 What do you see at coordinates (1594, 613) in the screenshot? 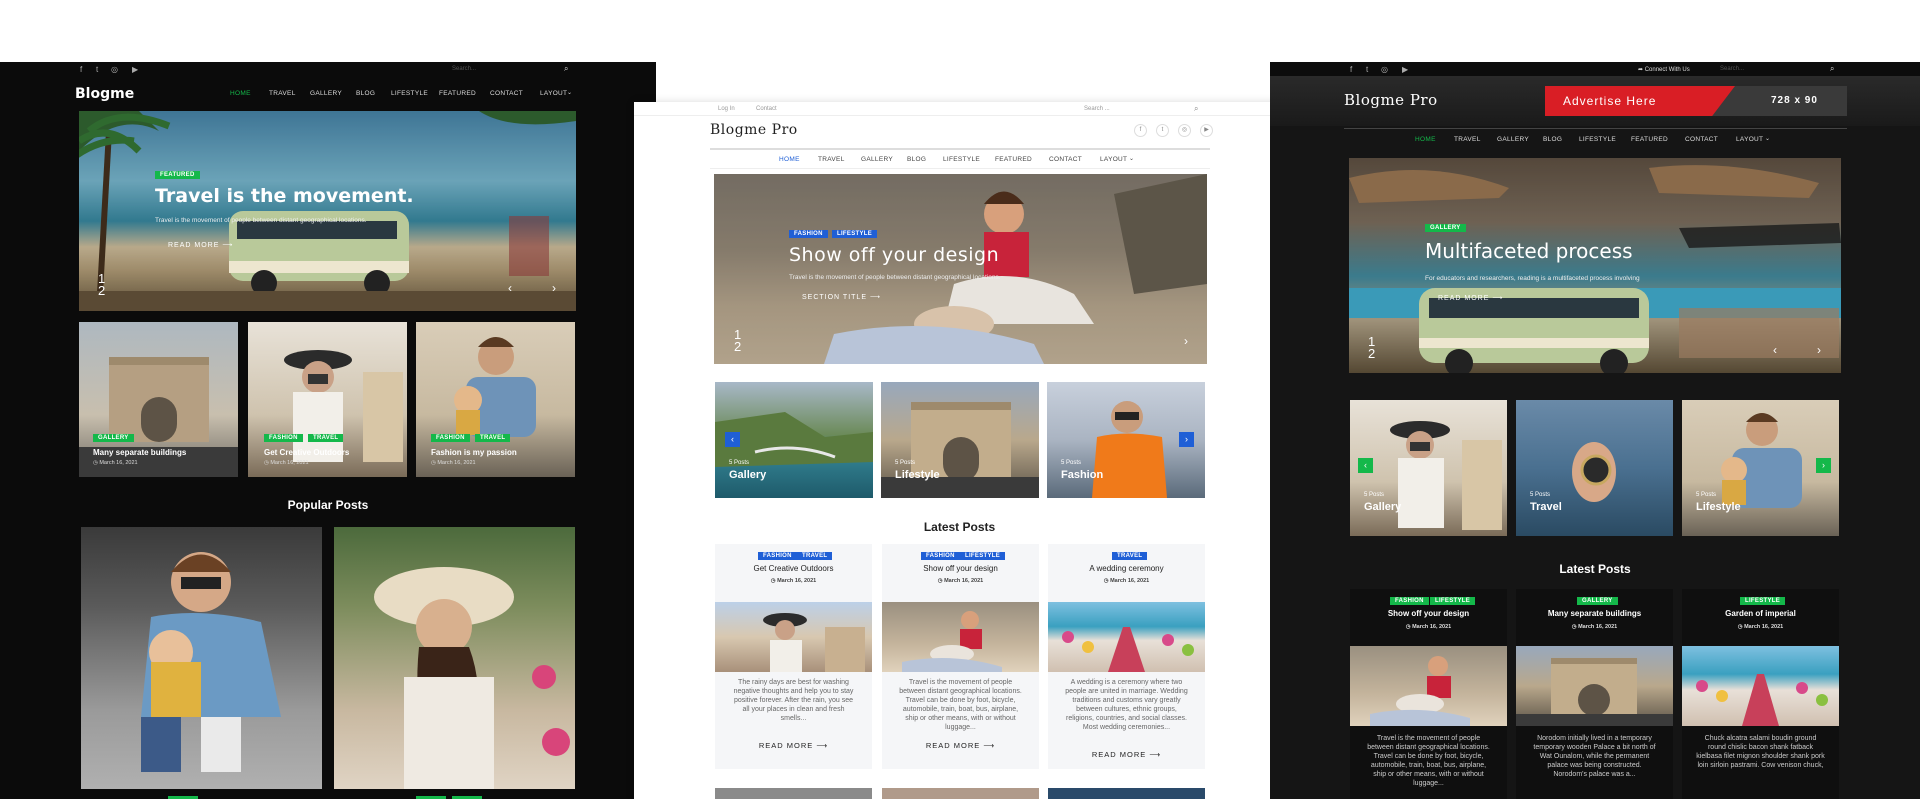
I see `post-title: Many separate buildings` at bounding box center [1594, 613].